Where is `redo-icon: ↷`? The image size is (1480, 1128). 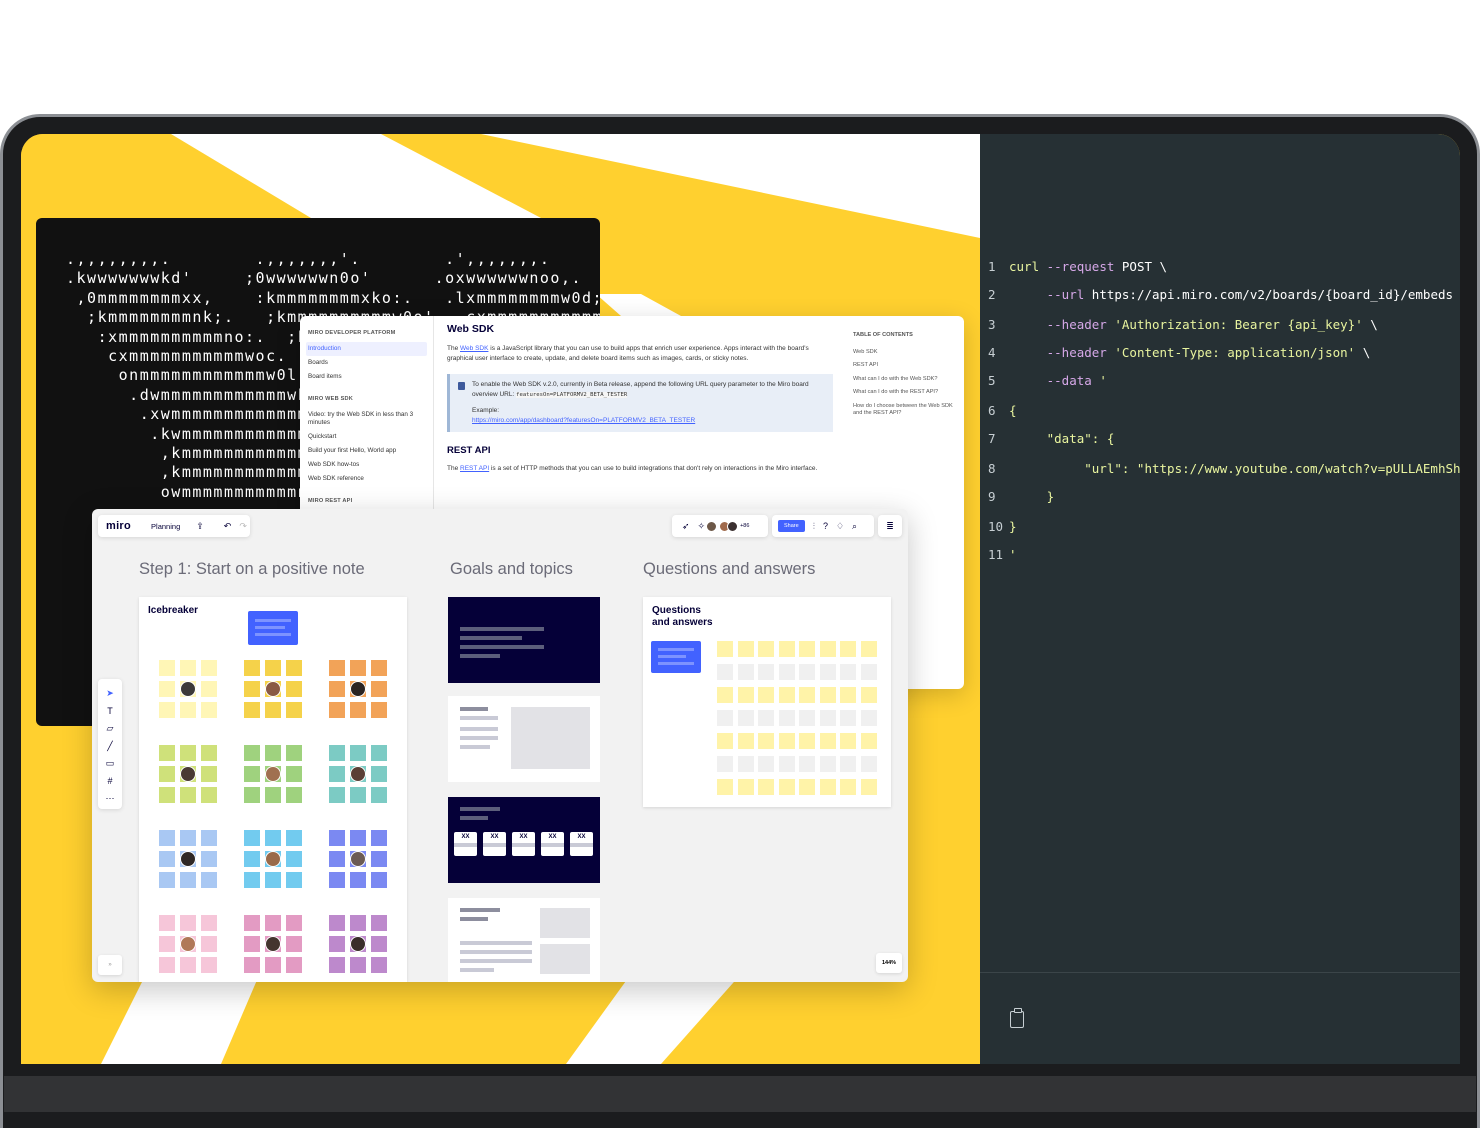
redo-icon: ↷ is located at coordinates (243, 526).